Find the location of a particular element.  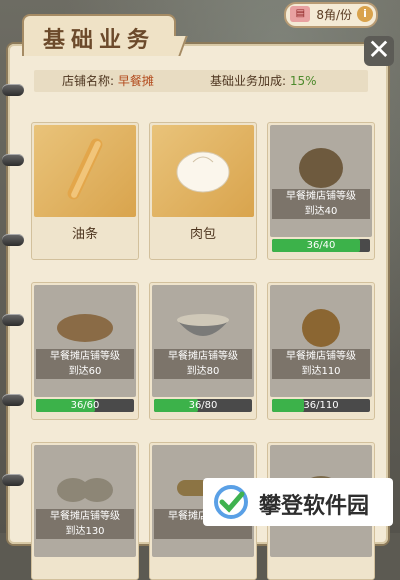

business-card-roubao: 肉包 is located at coordinates (203, 191).